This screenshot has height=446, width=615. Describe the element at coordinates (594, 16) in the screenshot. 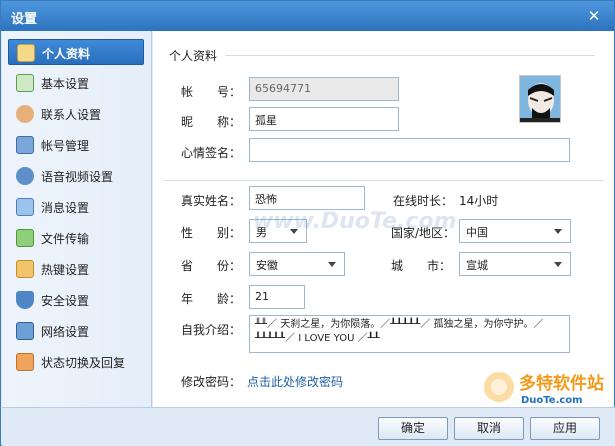

I see `close-icon: ✕` at that location.